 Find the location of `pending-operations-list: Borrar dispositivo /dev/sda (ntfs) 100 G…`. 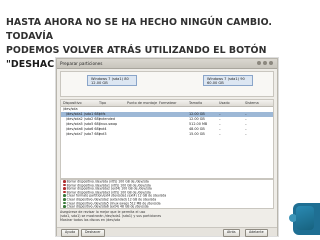

pending-operations-list: Borrar dispositivo /dev/sda (ntfs) 100 G… is located at coordinates (167, 194).